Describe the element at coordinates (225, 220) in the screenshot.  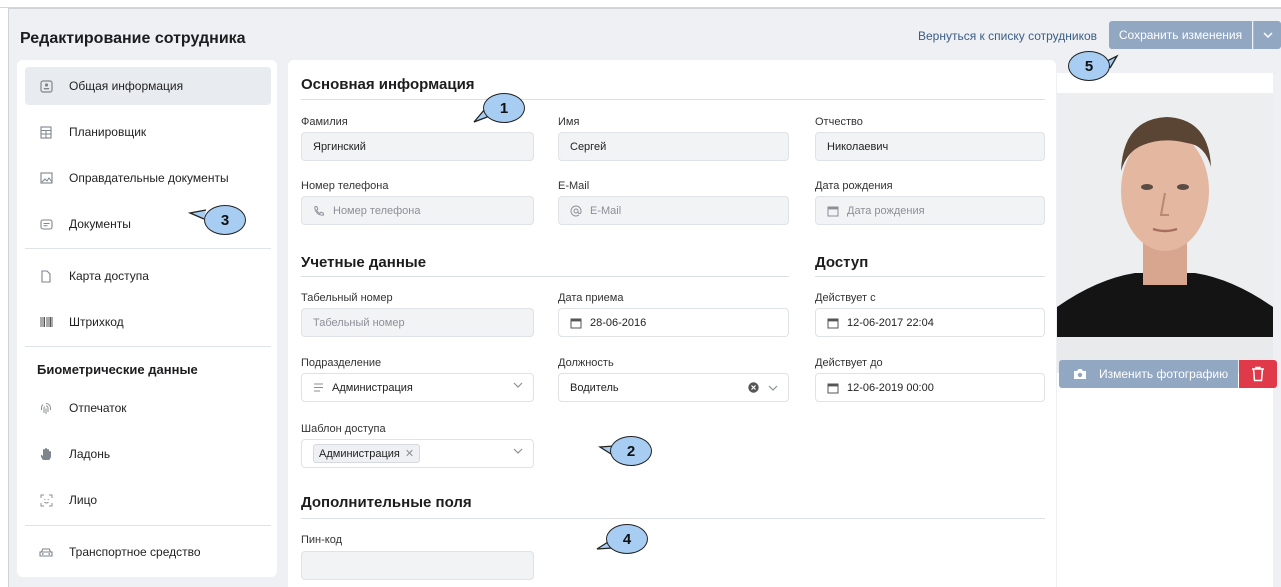
I see `callout-3: 3` at that location.